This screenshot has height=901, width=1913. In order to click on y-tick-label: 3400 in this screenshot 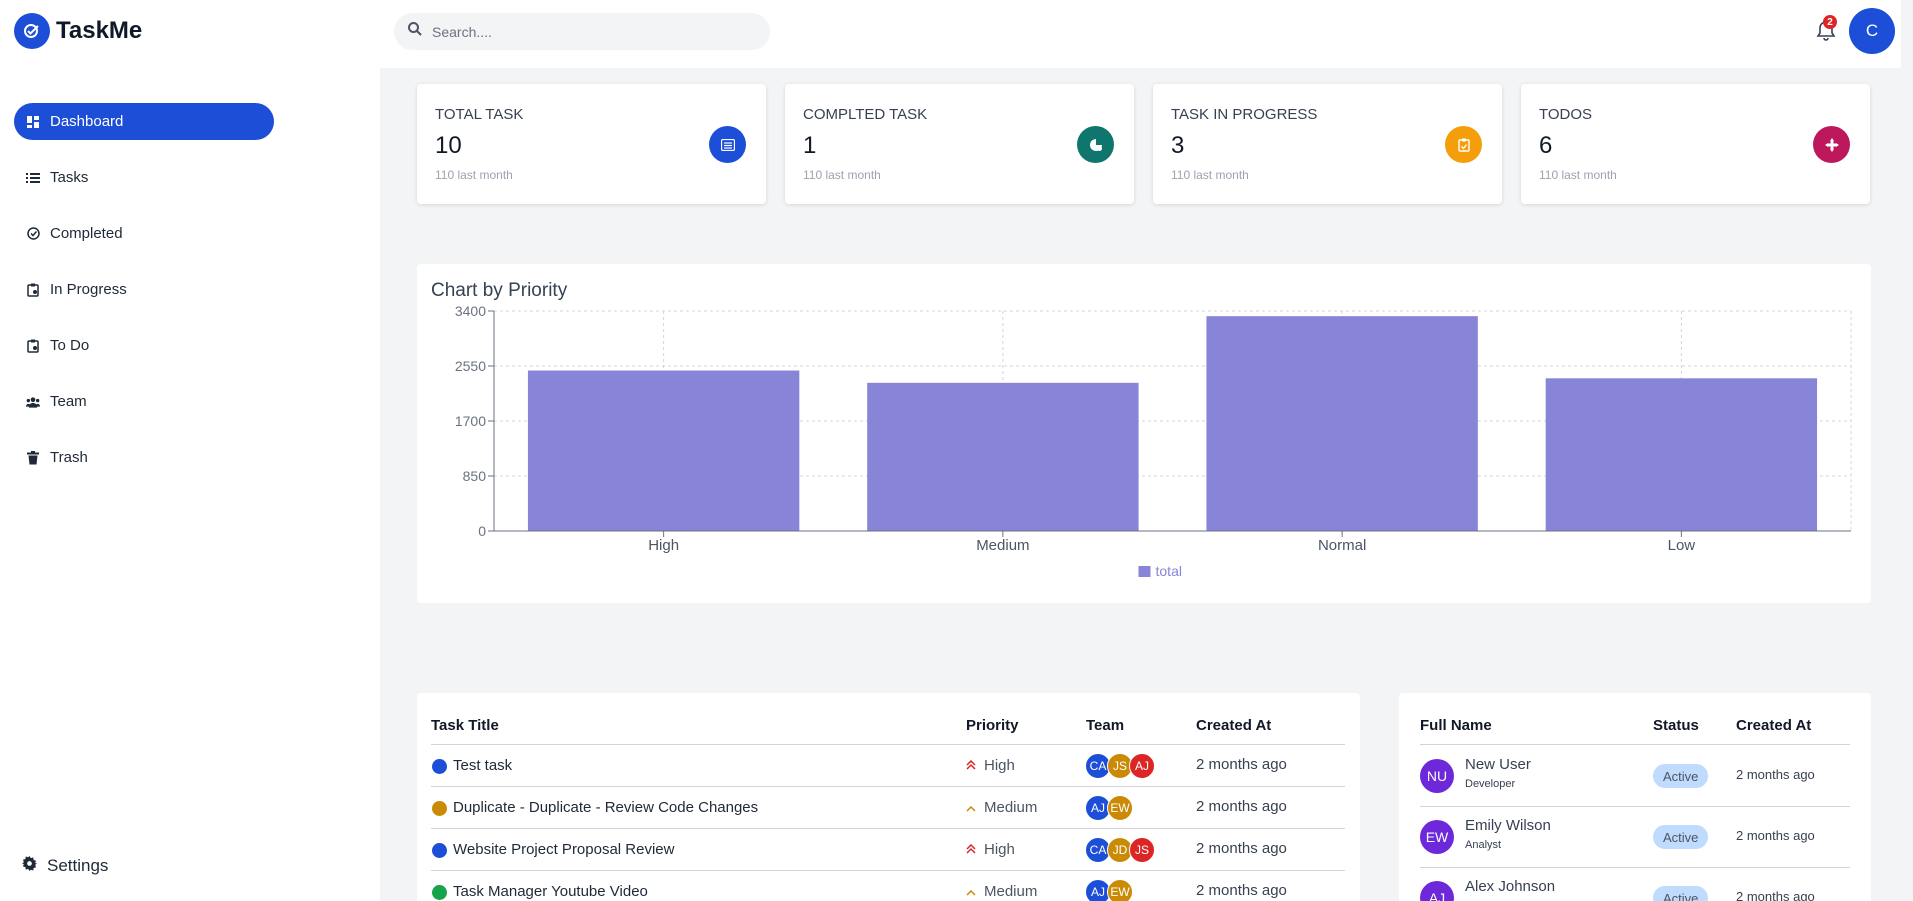, I will do `click(470, 311)`.